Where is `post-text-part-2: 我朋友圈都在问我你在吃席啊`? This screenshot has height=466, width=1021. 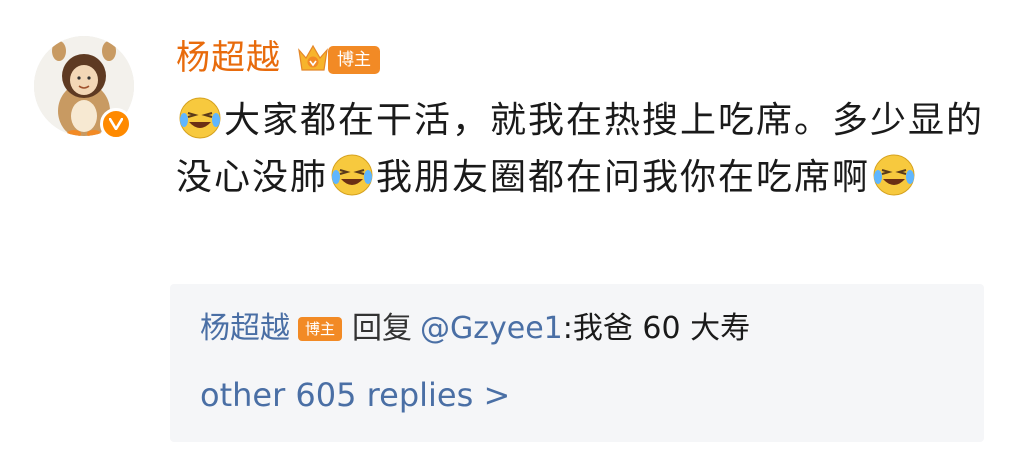 post-text-part-2: 我朋友圈都在问我你在吃席啊 is located at coordinates (623, 177).